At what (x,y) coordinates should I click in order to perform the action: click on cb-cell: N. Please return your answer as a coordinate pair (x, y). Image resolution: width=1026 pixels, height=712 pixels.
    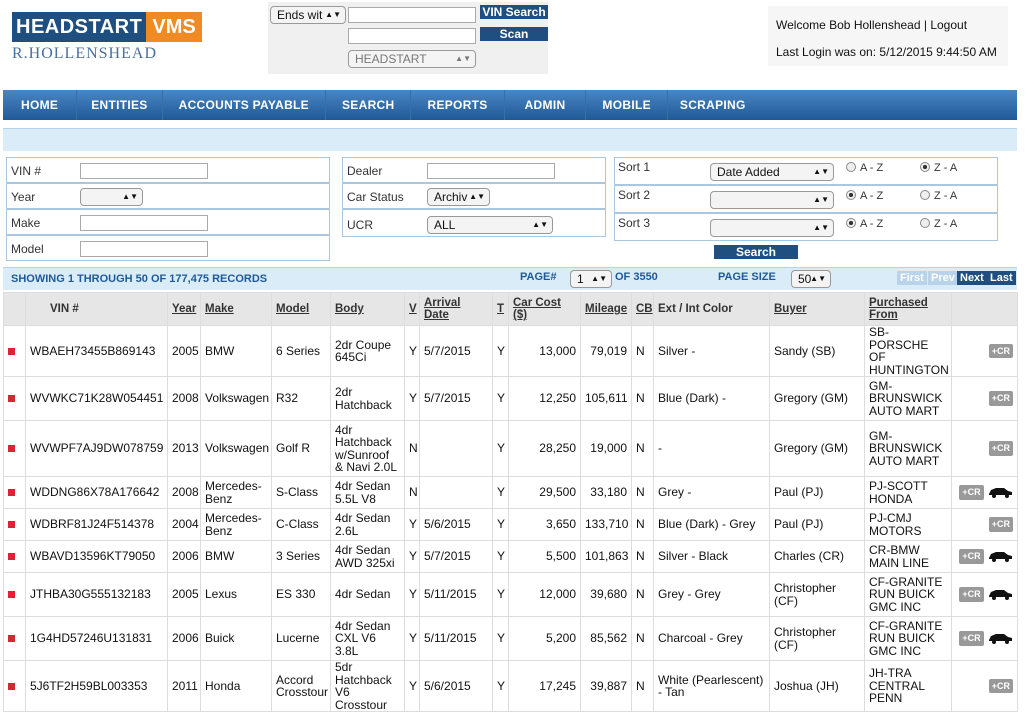
    Looking at the image, I should click on (642, 398).